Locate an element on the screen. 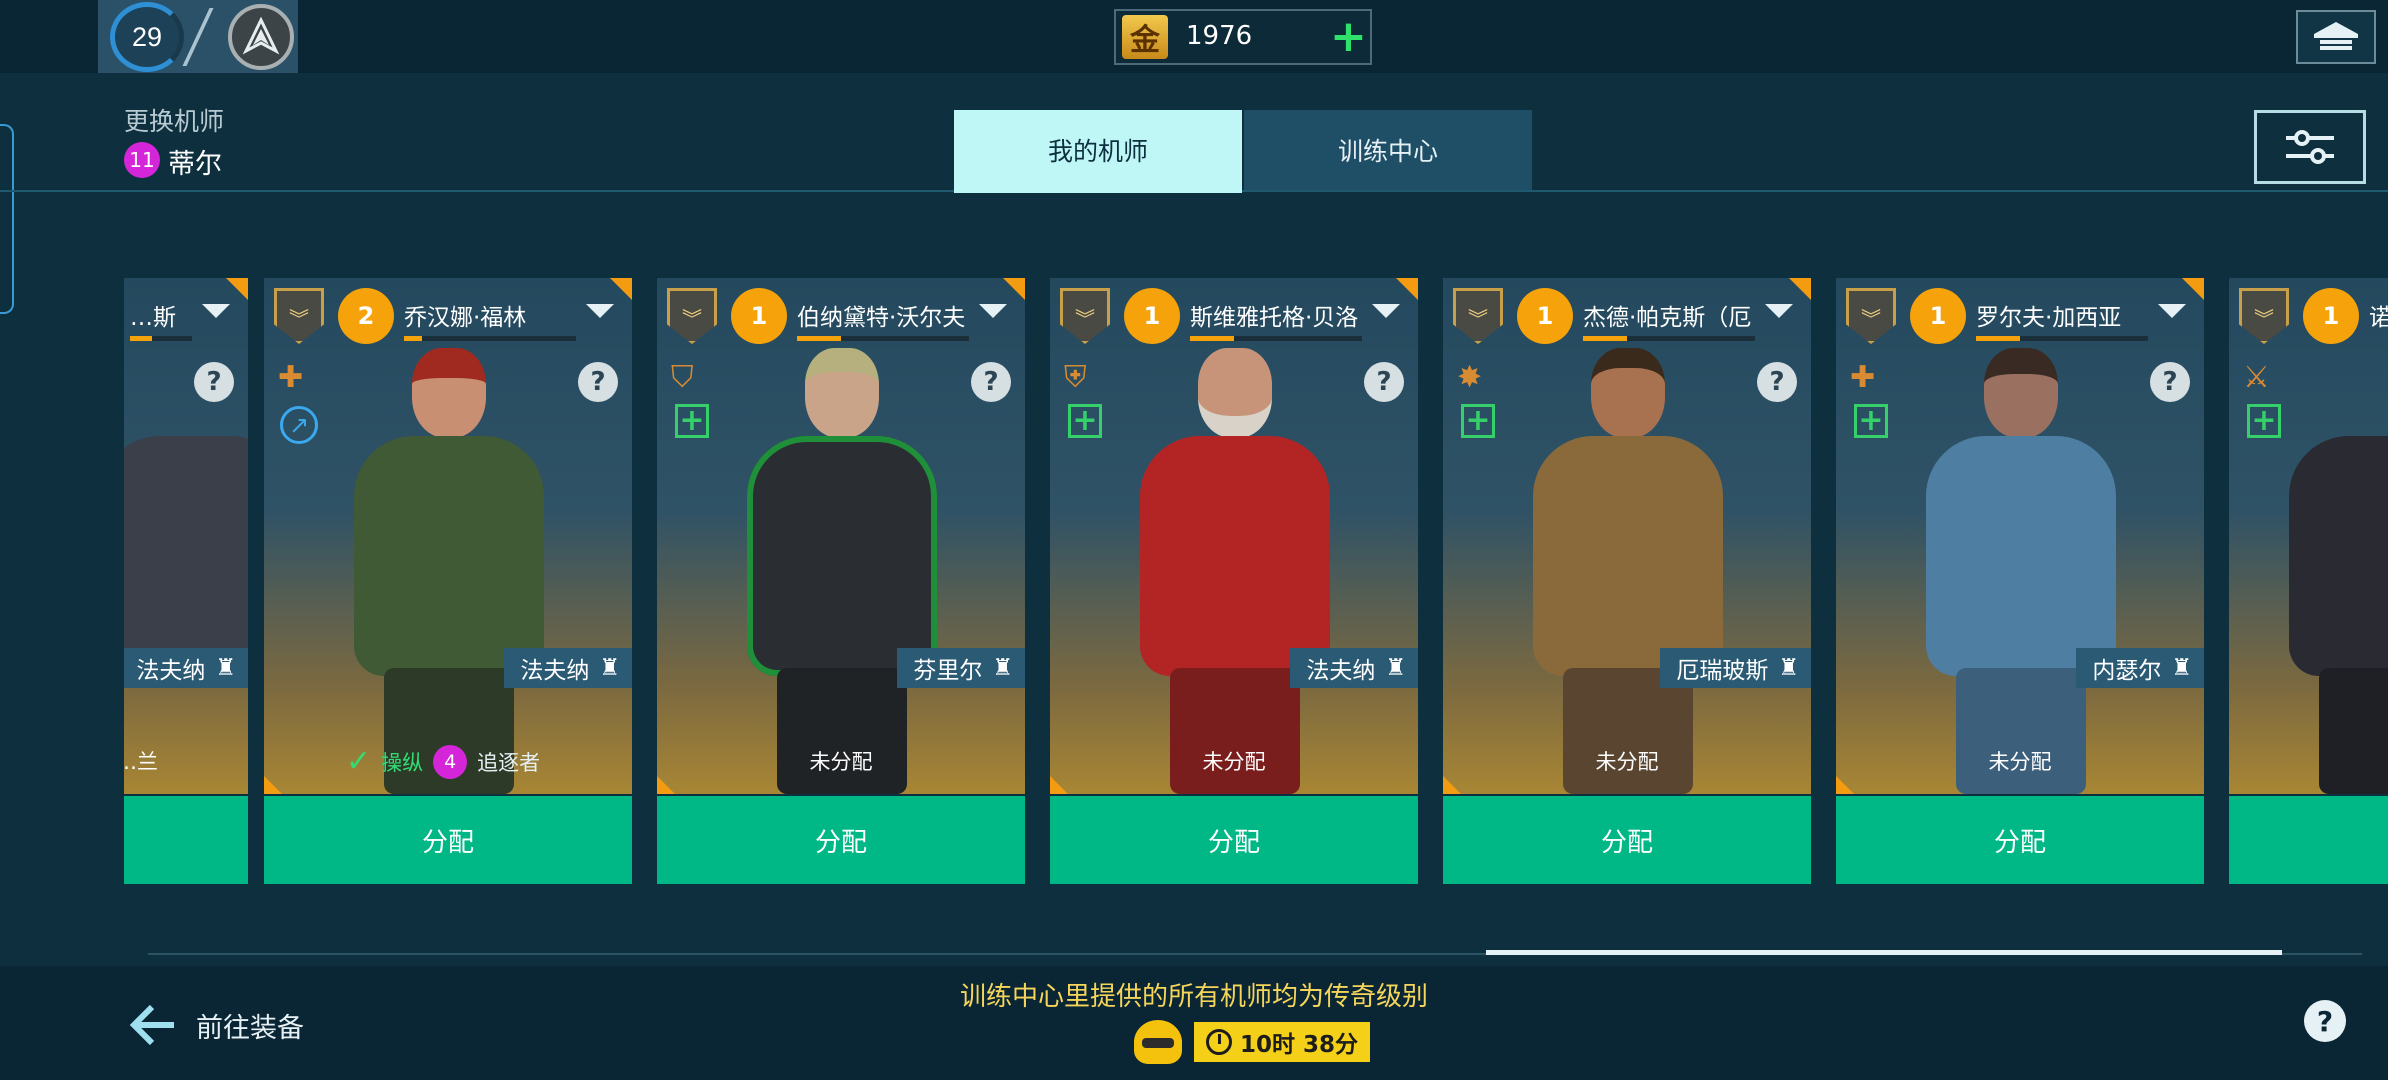 This screenshot has width=2388, height=1080. assign-button: 分 is located at coordinates (2308, 840).